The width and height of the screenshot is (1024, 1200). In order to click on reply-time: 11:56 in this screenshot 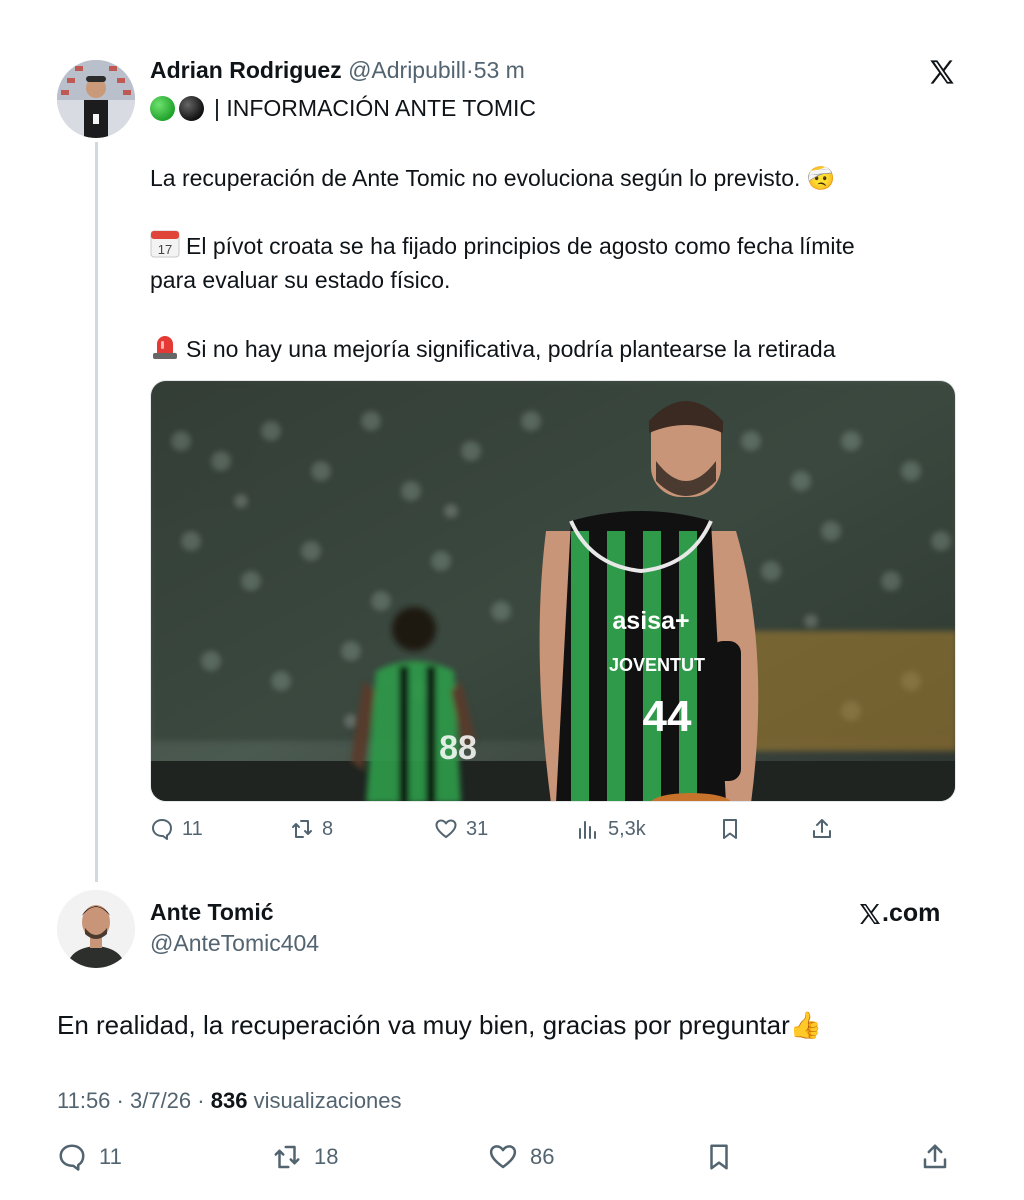, I will do `click(83, 1100)`.